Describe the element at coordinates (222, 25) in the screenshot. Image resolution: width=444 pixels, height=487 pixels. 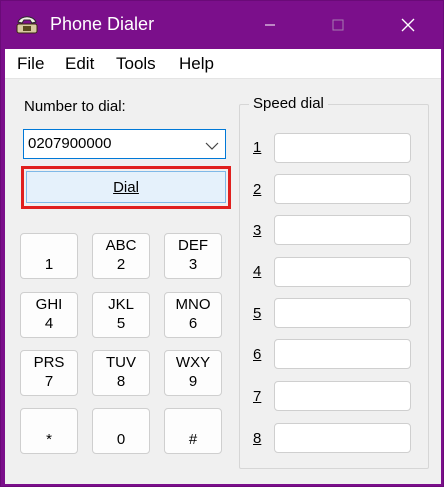
I see `title-bar: Phone Dialer` at that location.